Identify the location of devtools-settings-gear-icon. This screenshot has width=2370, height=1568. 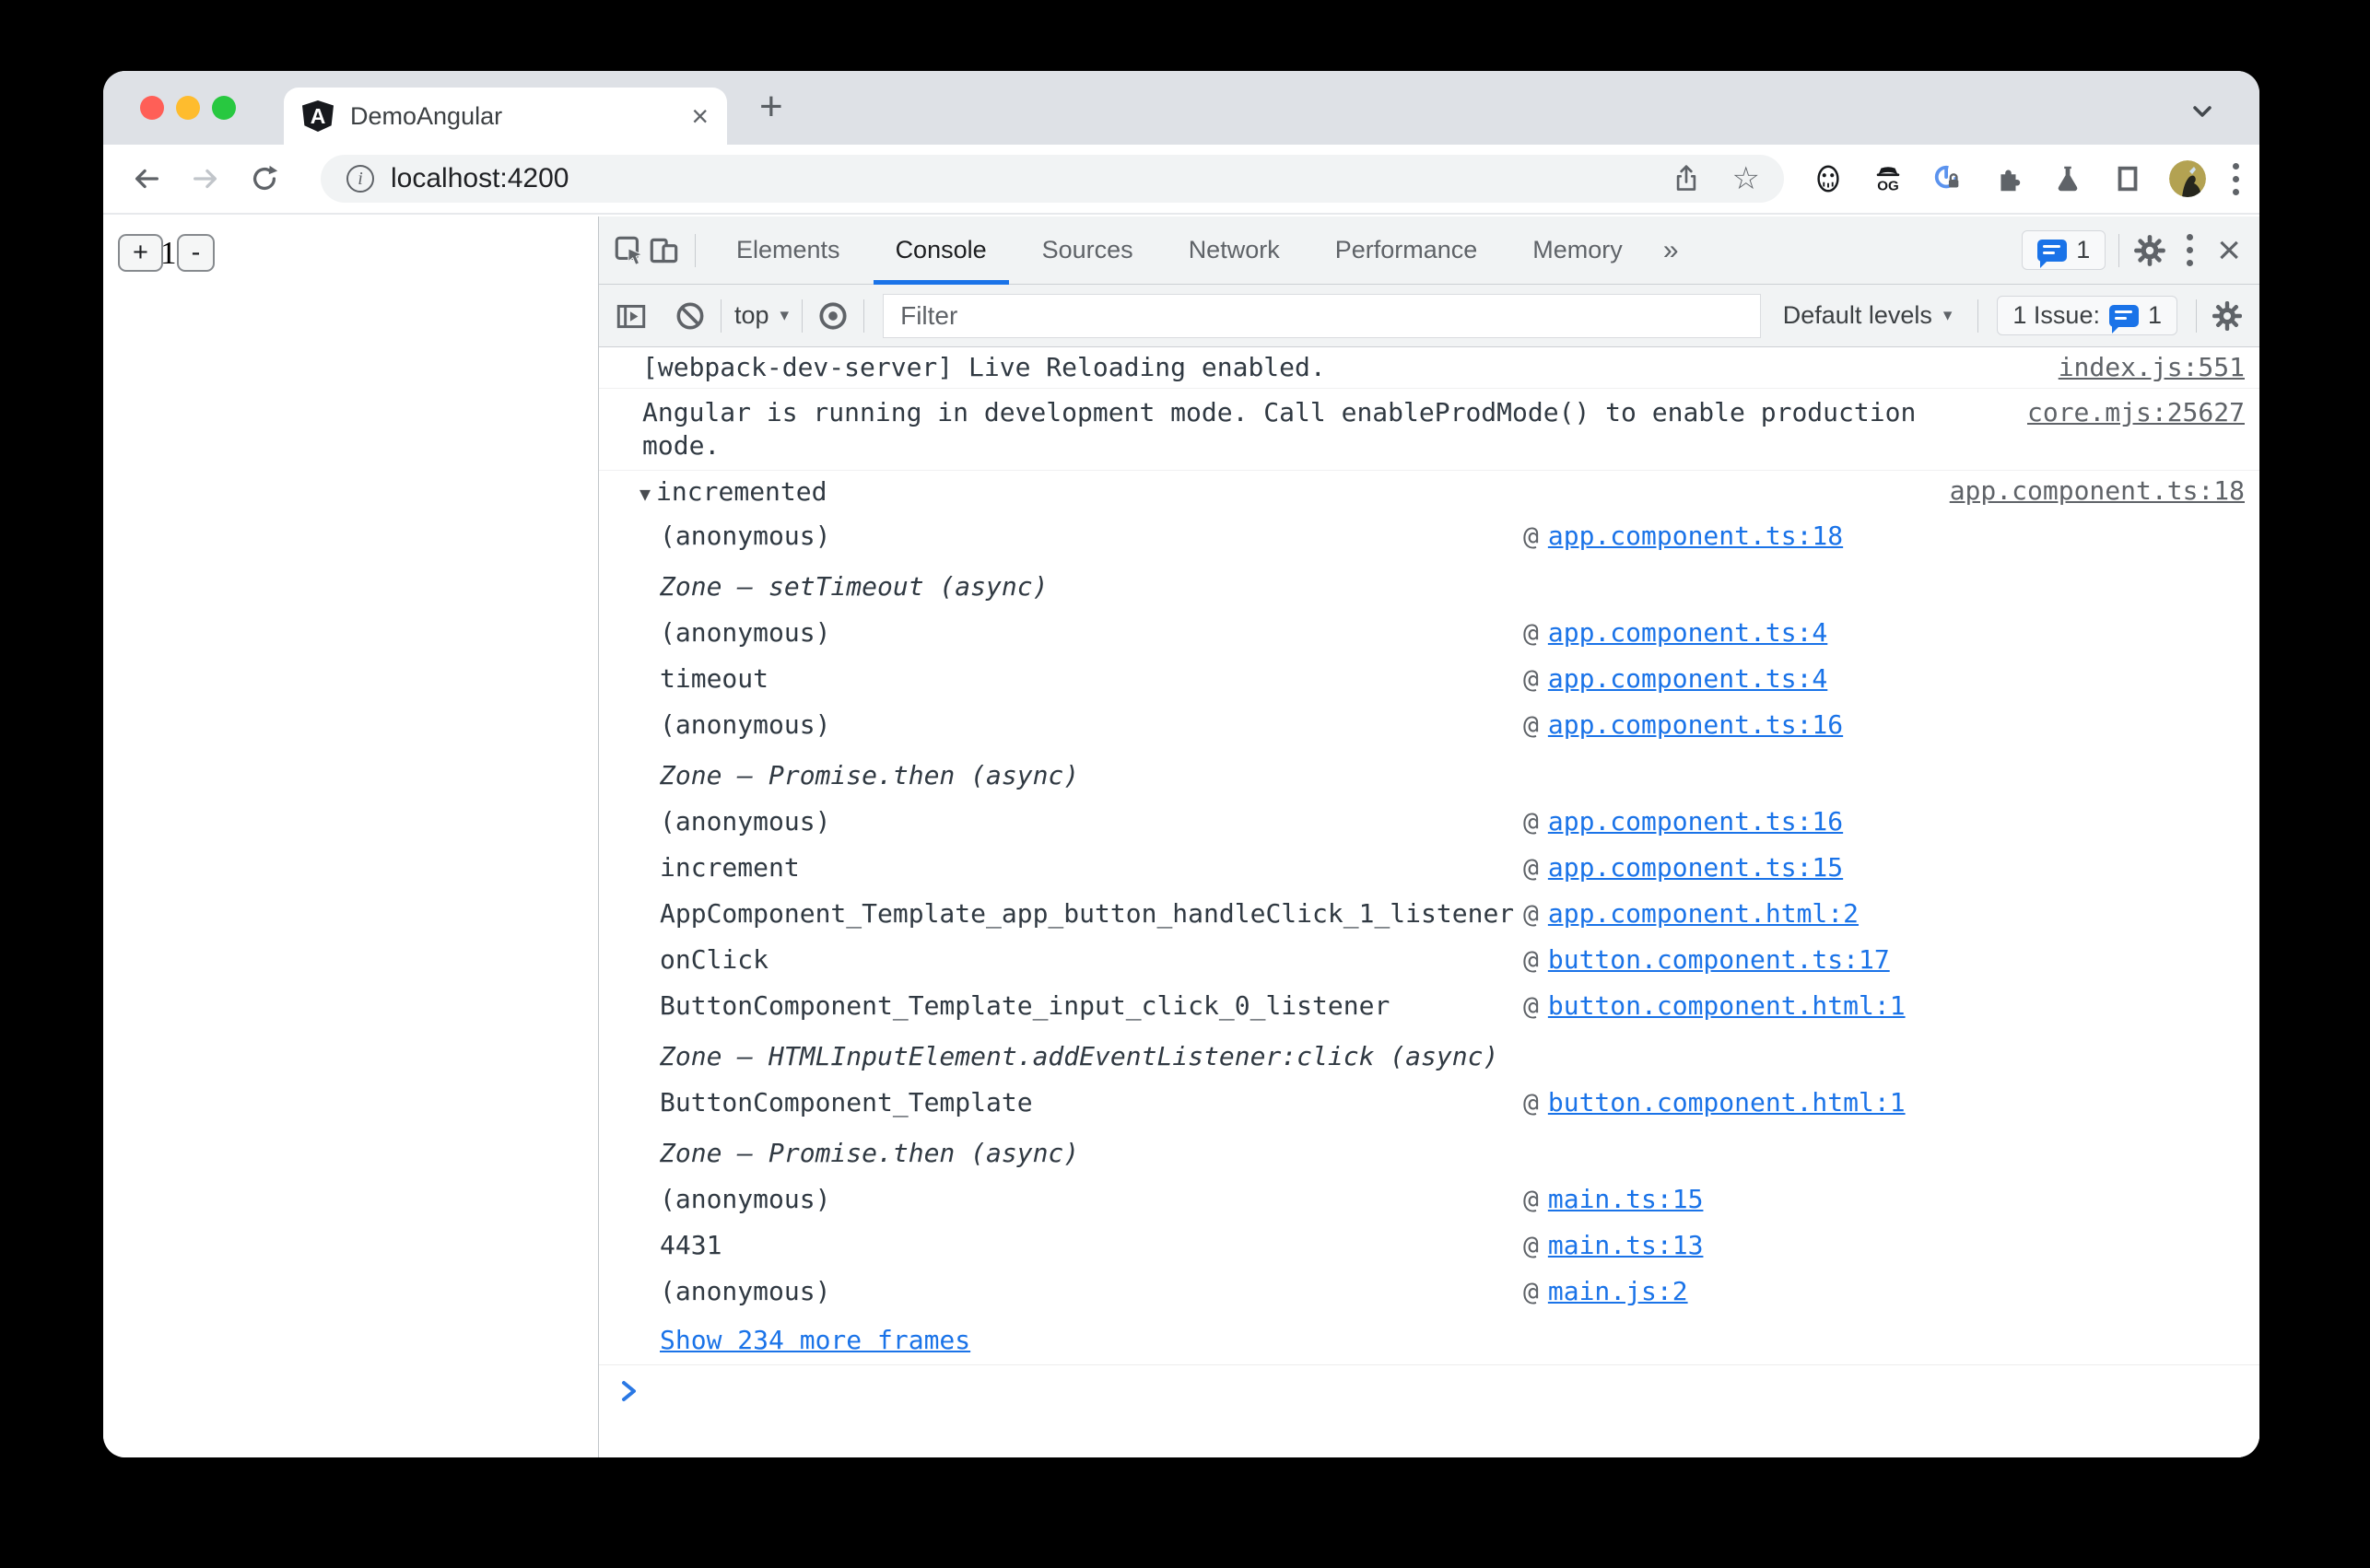
(2149, 250).